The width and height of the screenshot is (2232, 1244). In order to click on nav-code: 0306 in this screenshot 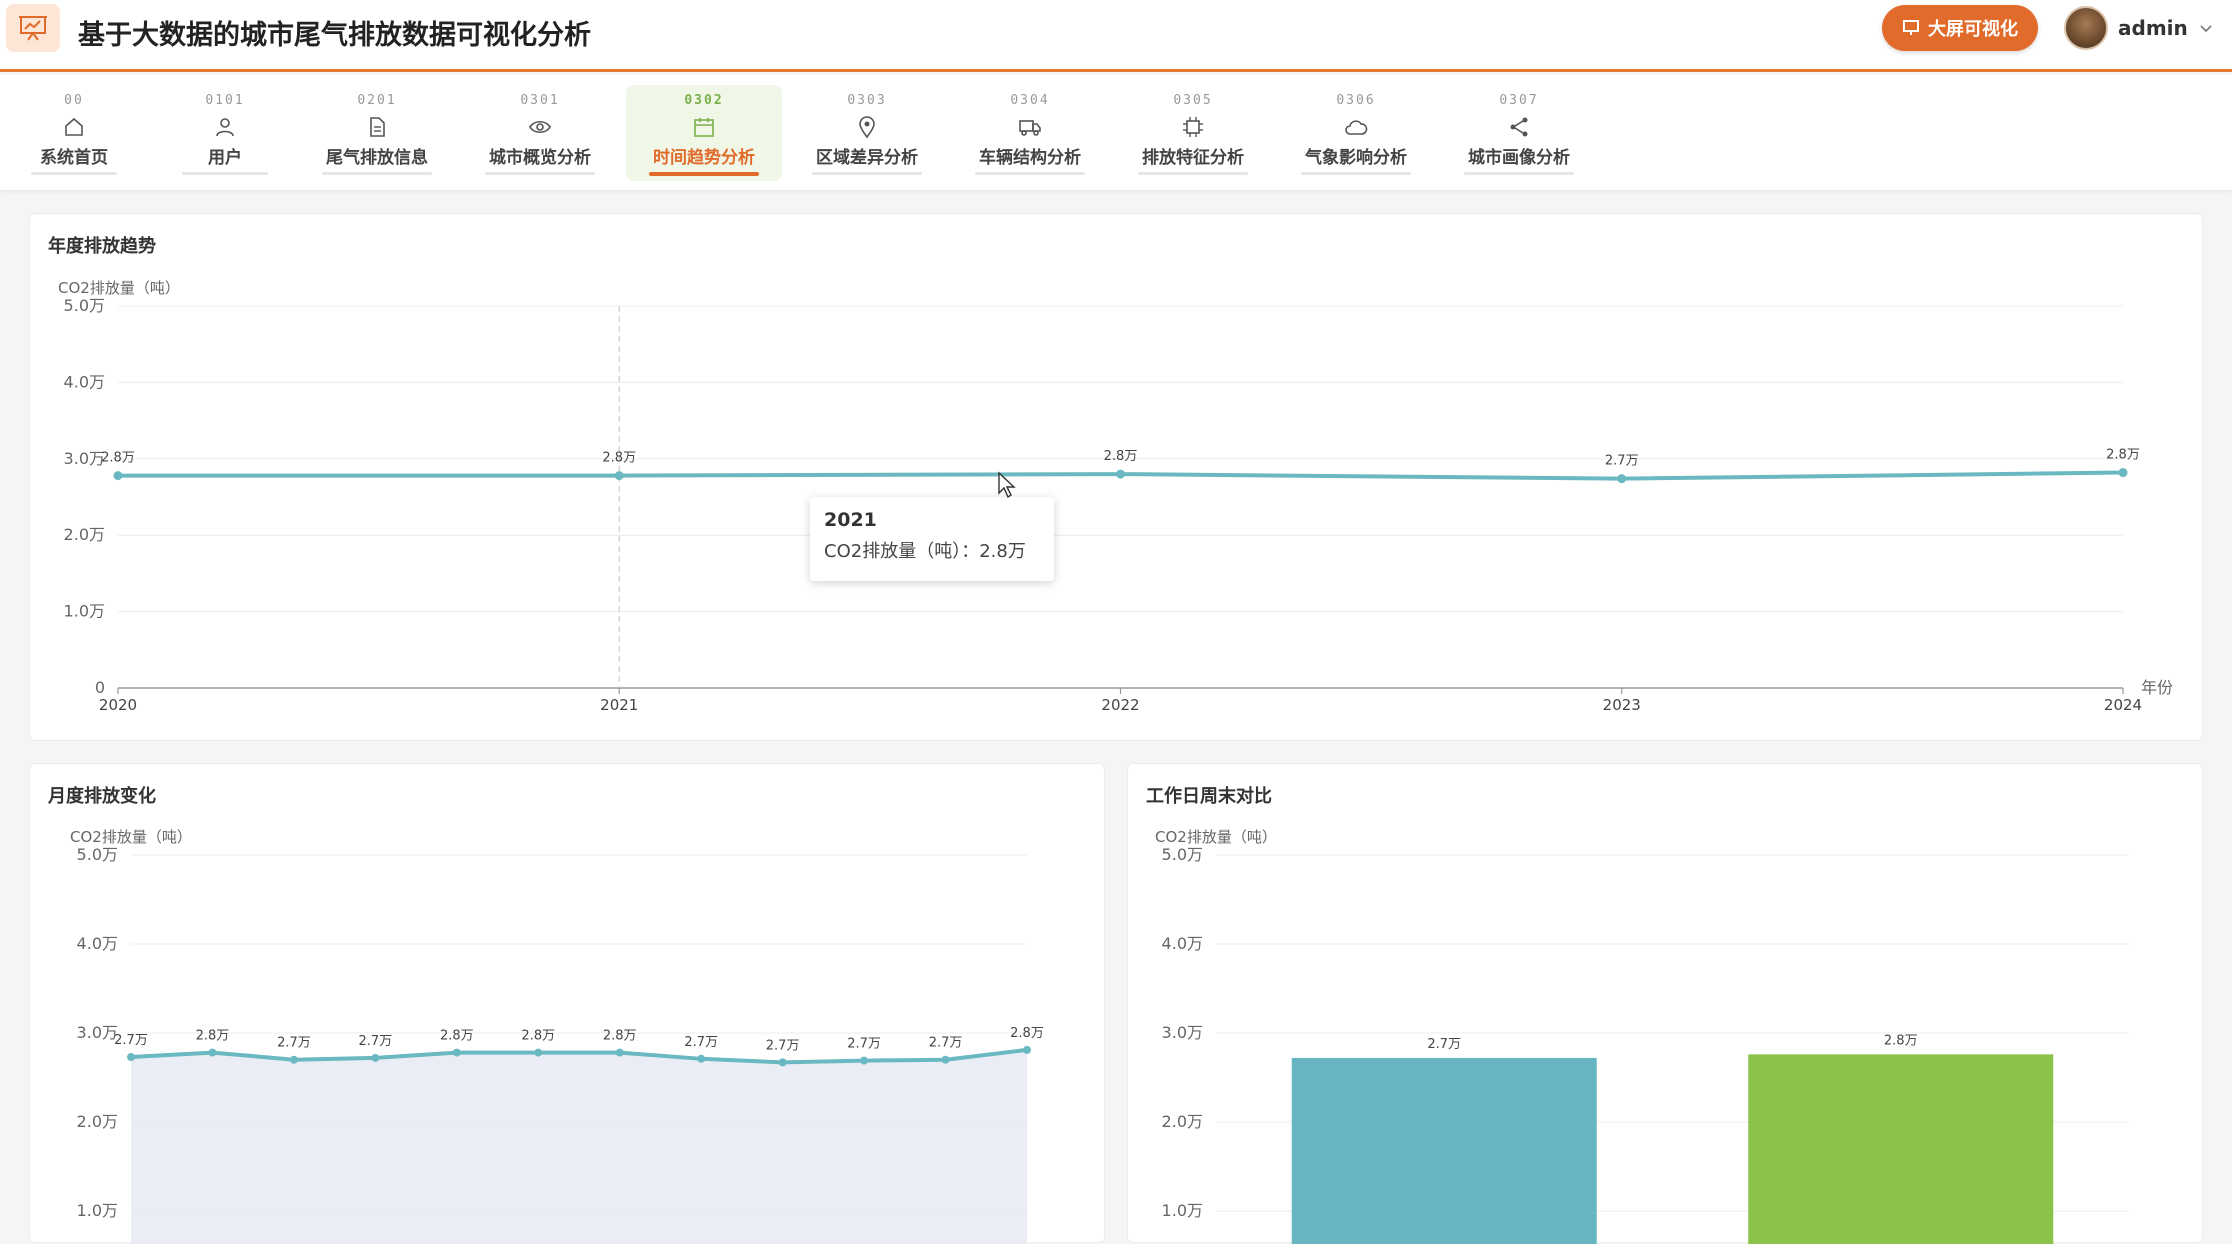, I will do `click(1356, 100)`.